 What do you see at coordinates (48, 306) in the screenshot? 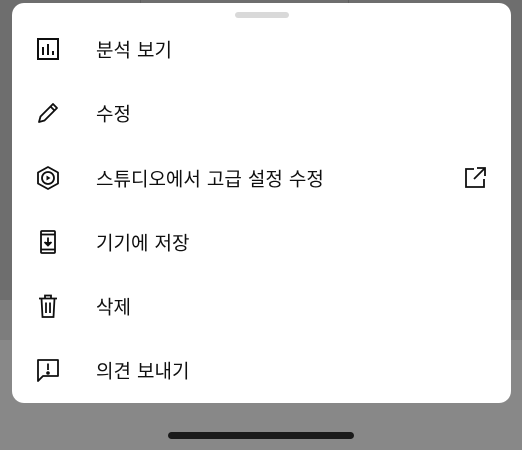
I see `trash-icon` at bounding box center [48, 306].